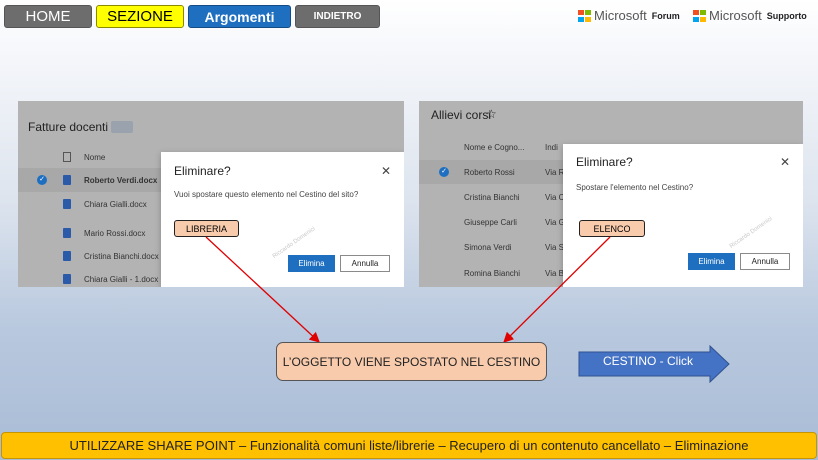 This screenshot has width=818, height=460. Describe the element at coordinates (648, 361) in the screenshot. I see `cestino-label: CESTINO - Click` at that location.